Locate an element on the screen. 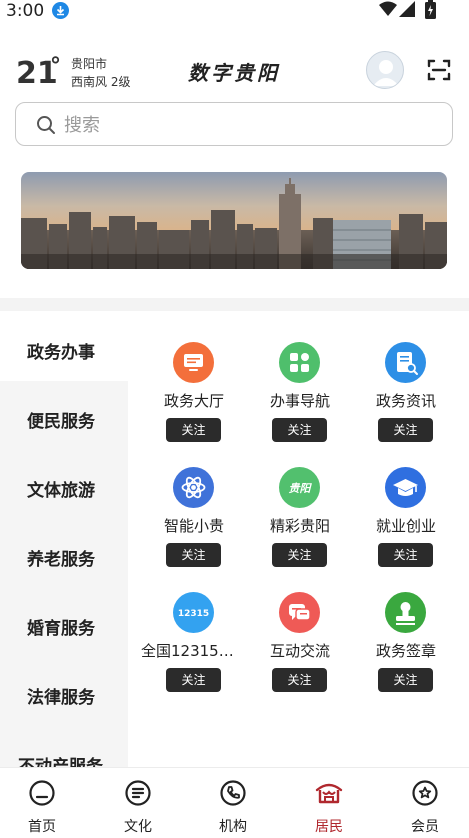 The height and width of the screenshot is (838, 469). tab-culture: 文化 is located at coordinates (138, 803).